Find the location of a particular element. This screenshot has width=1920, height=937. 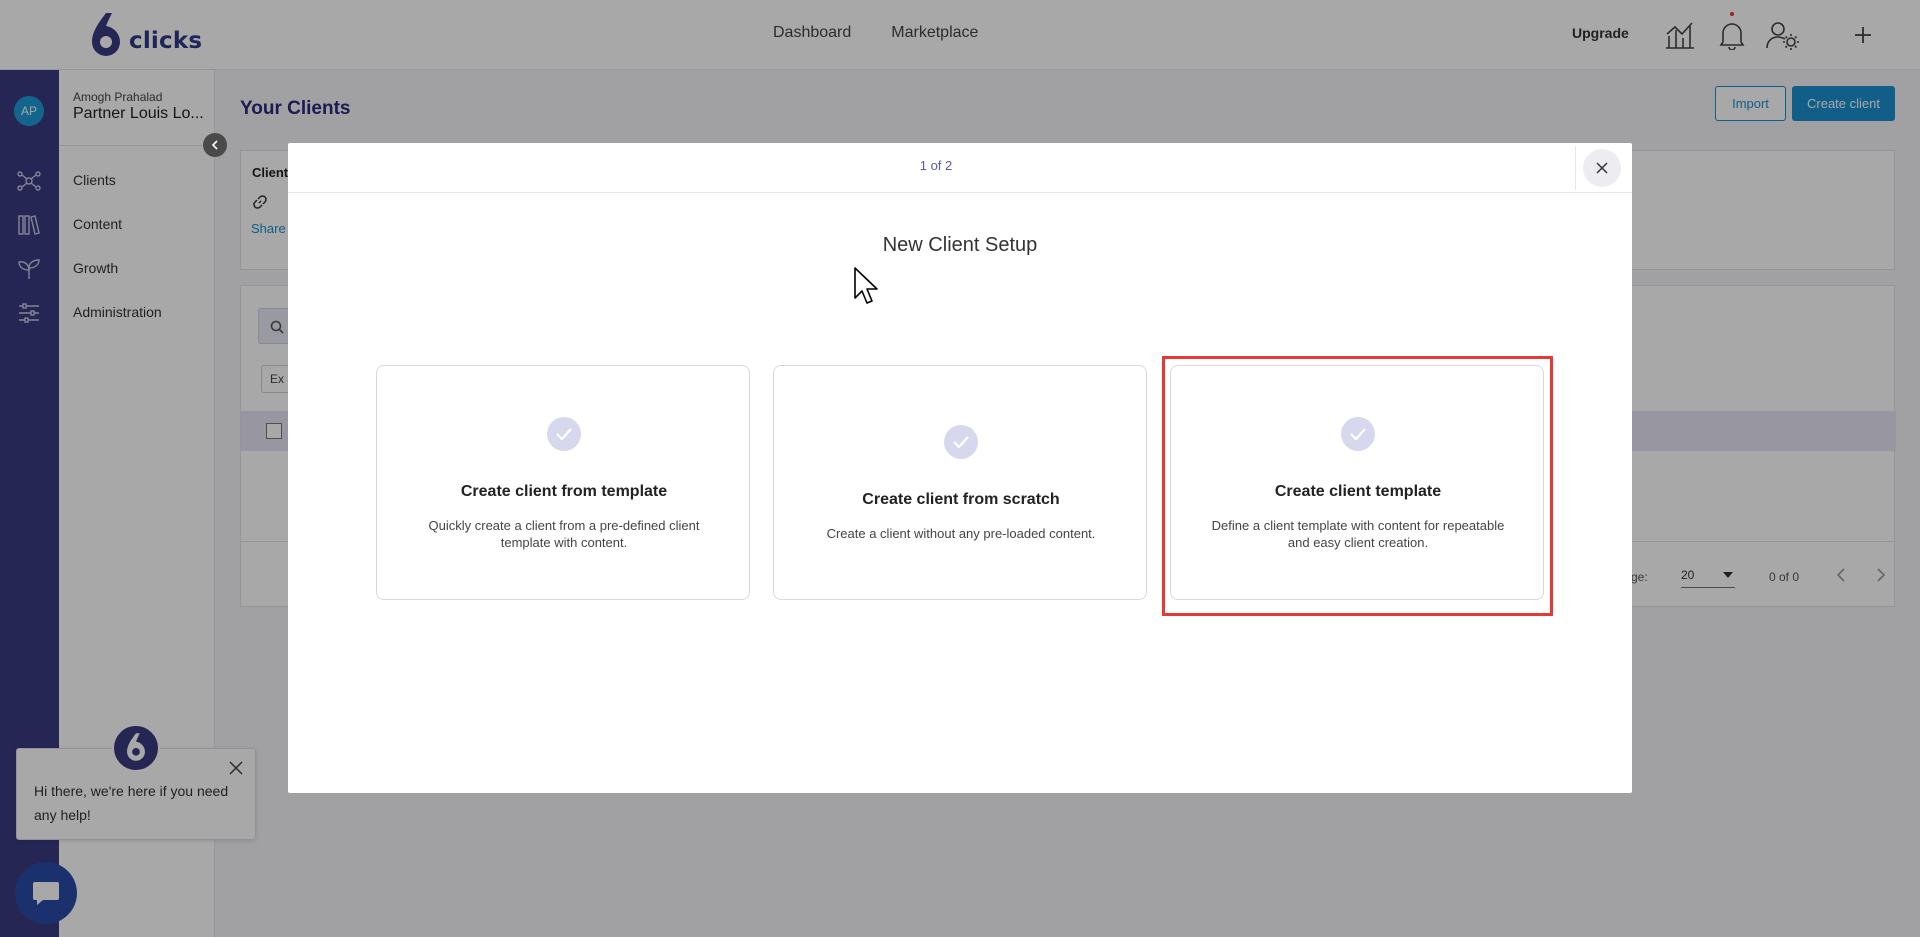

option-title: Create client from template is located at coordinates (564, 491).